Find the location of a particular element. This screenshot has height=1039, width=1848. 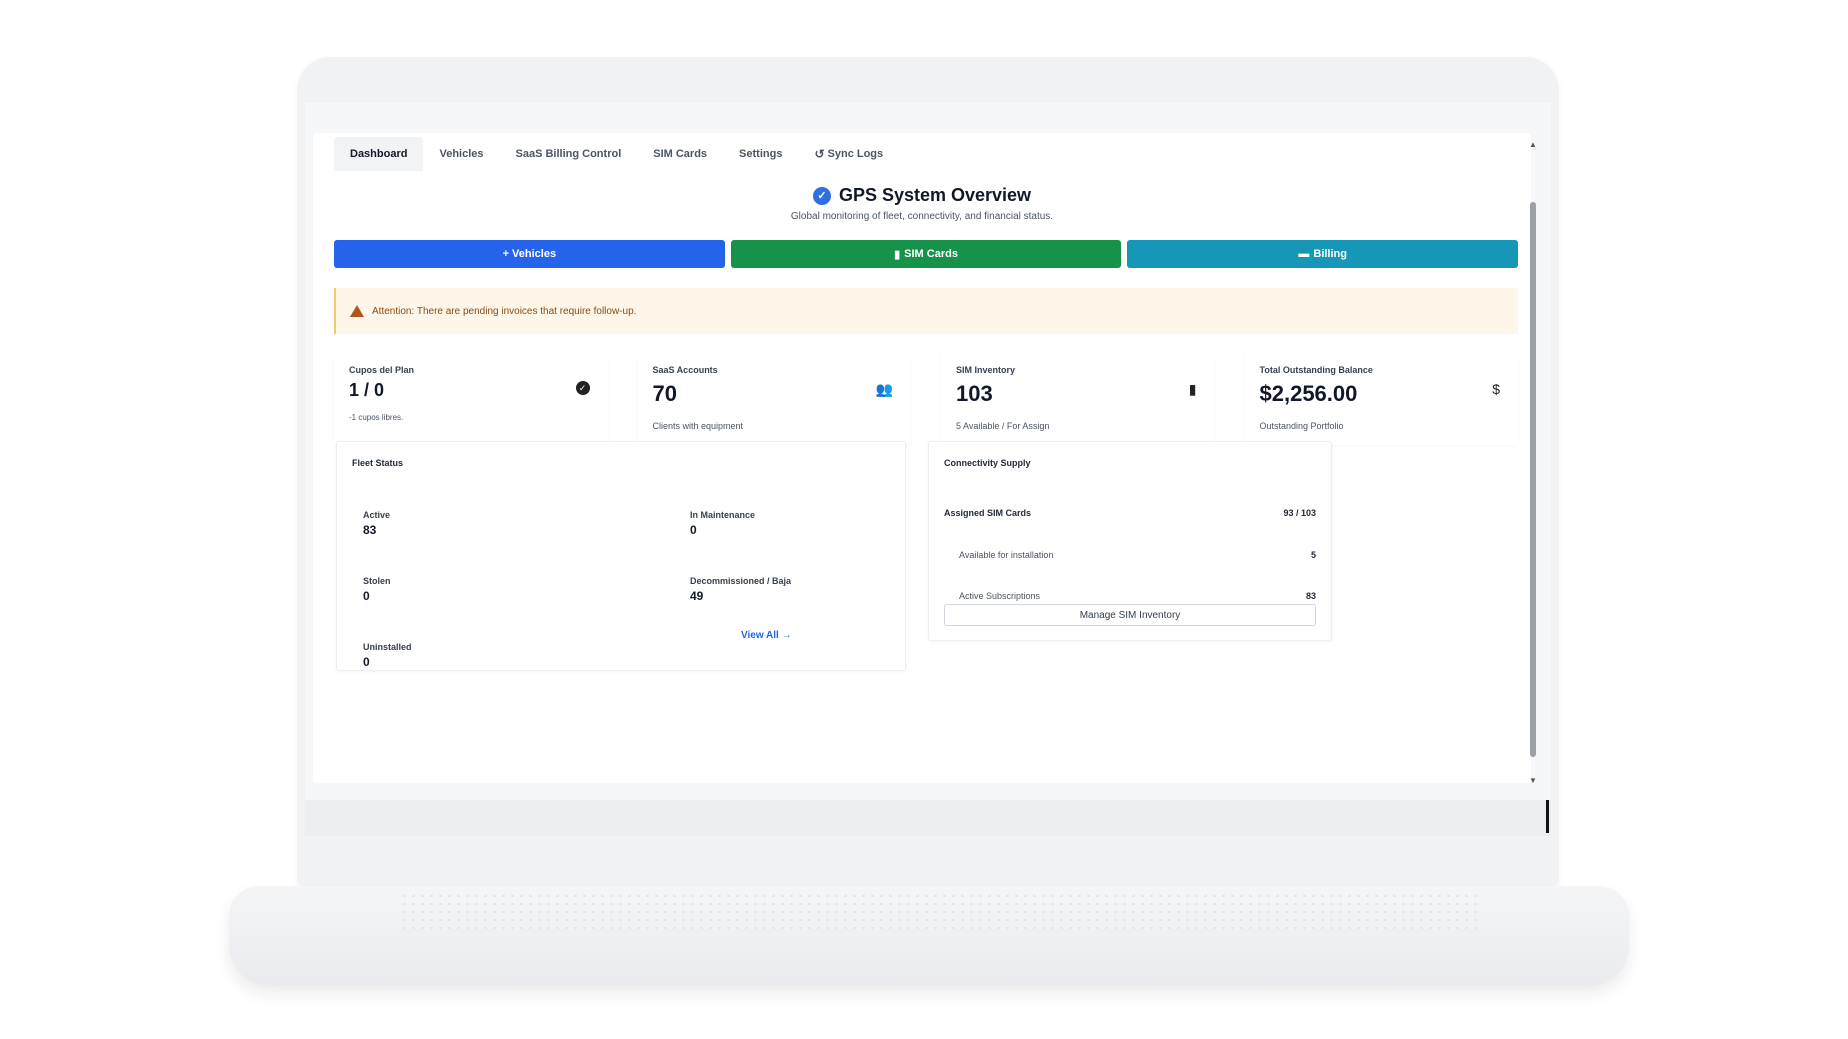

tab-label: SaaS Billing Control is located at coordinates (568, 154).